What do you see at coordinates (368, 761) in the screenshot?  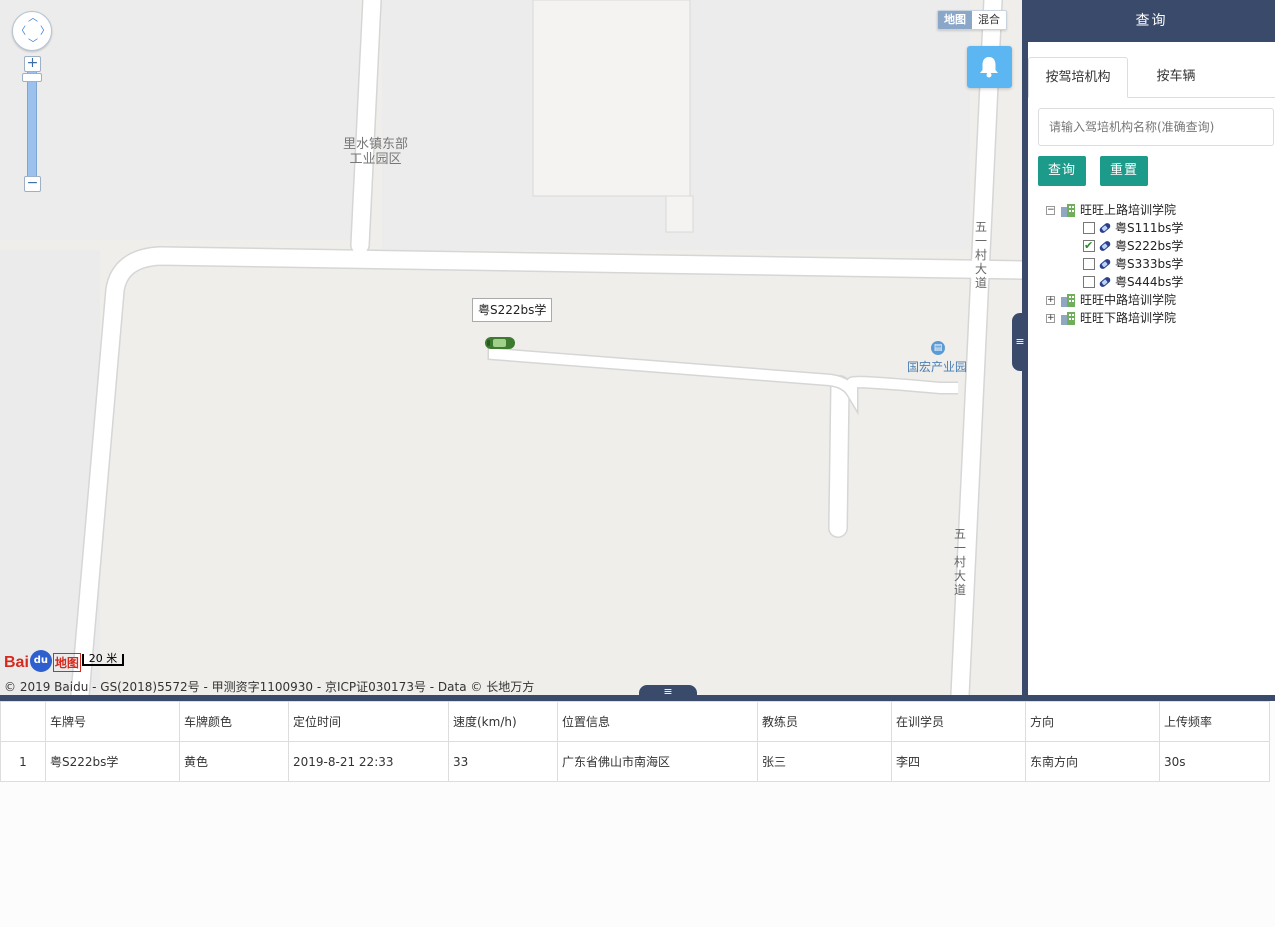 I see `table-cell: 2019-8-21 22:33` at bounding box center [368, 761].